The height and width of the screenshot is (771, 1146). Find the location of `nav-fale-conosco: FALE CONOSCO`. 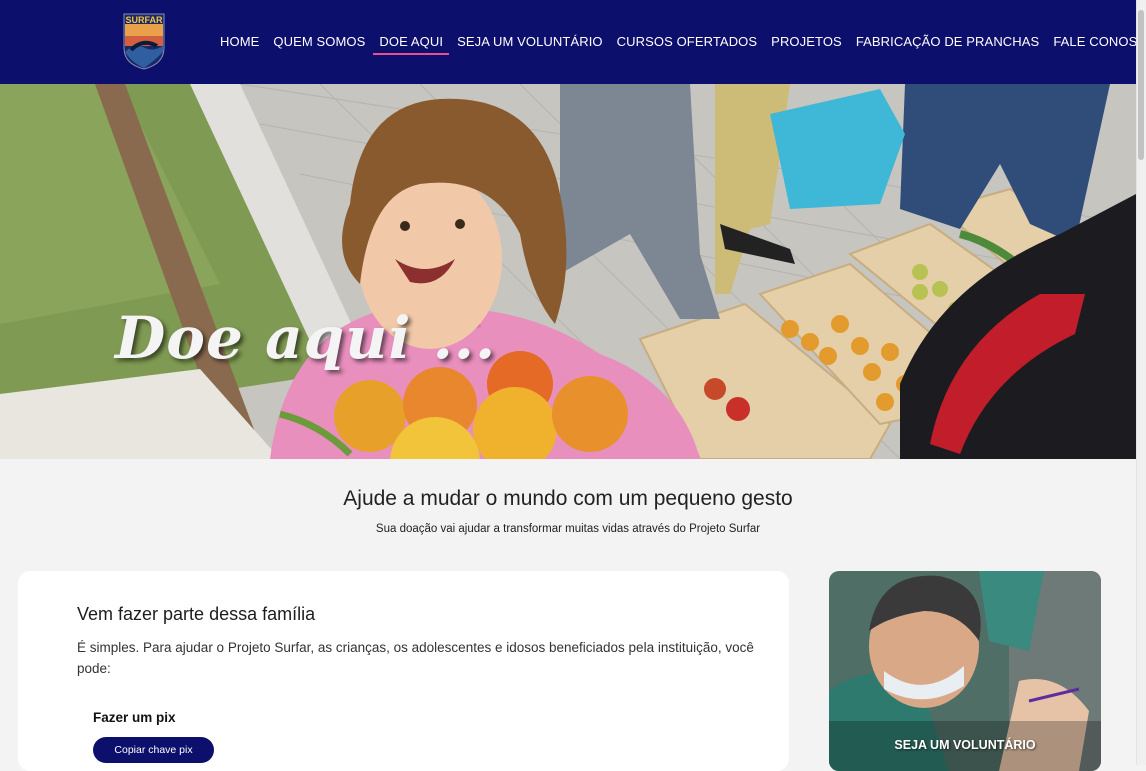

nav-fale-conosco: FALE CONOSCO is located at coordinates (1099, 44).